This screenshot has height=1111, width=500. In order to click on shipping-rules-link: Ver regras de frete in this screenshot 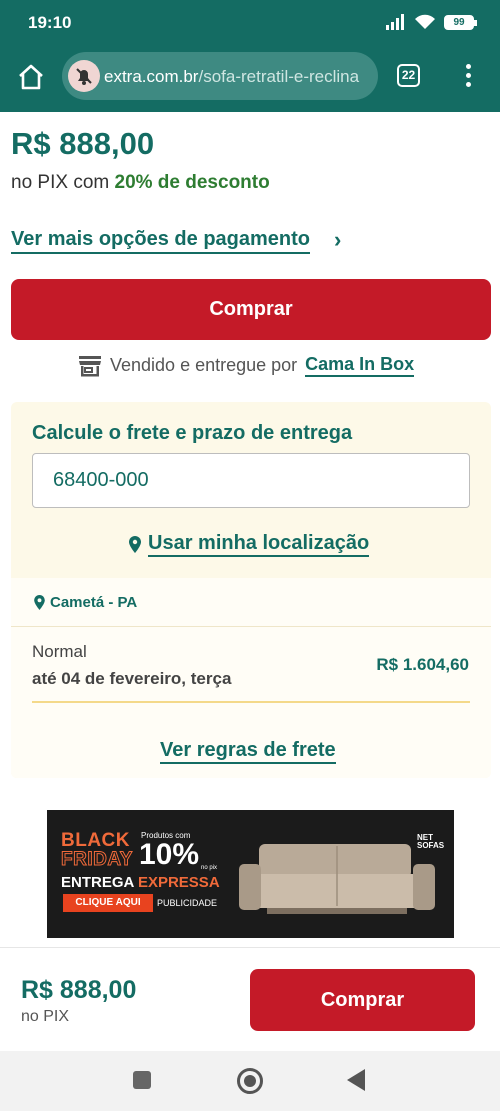, I will do `click(248, 751)`.